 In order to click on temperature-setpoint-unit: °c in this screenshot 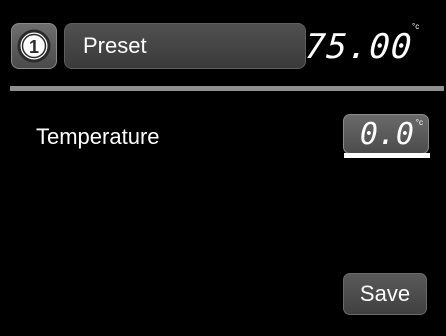, I will do `click(419, 122)`.